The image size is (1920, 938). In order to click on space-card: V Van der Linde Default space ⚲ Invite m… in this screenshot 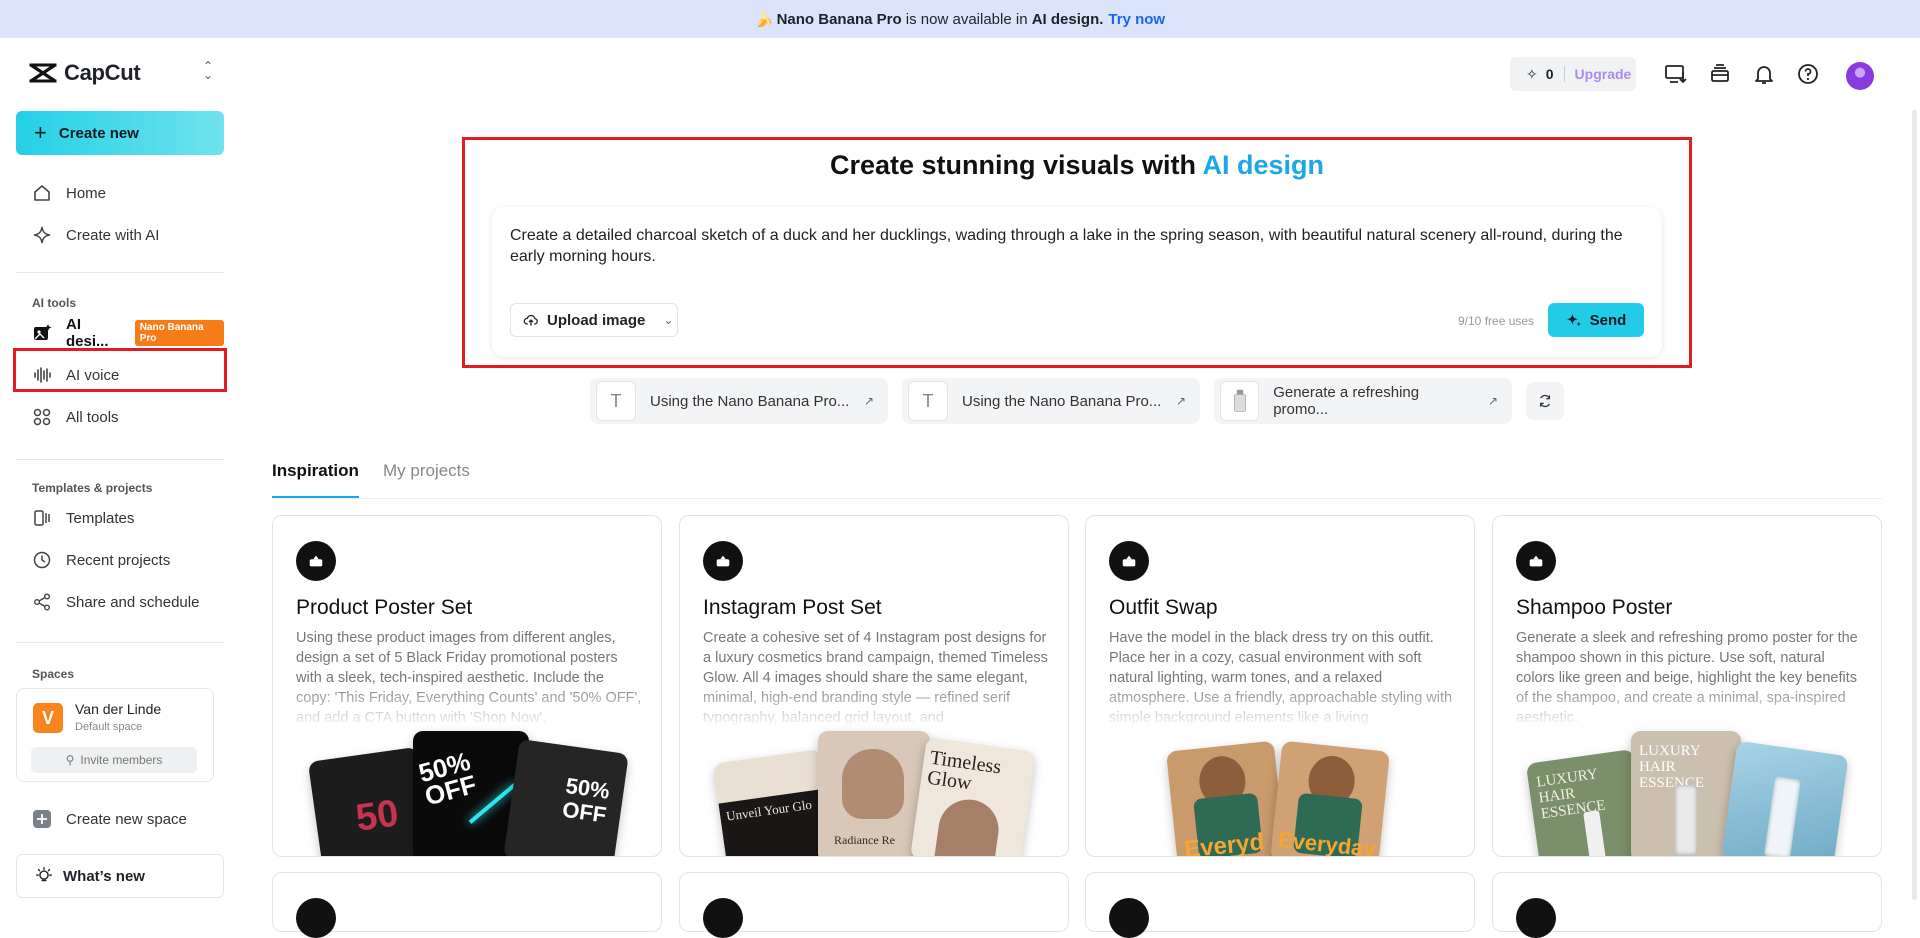, I will do `click(115, 735)`.